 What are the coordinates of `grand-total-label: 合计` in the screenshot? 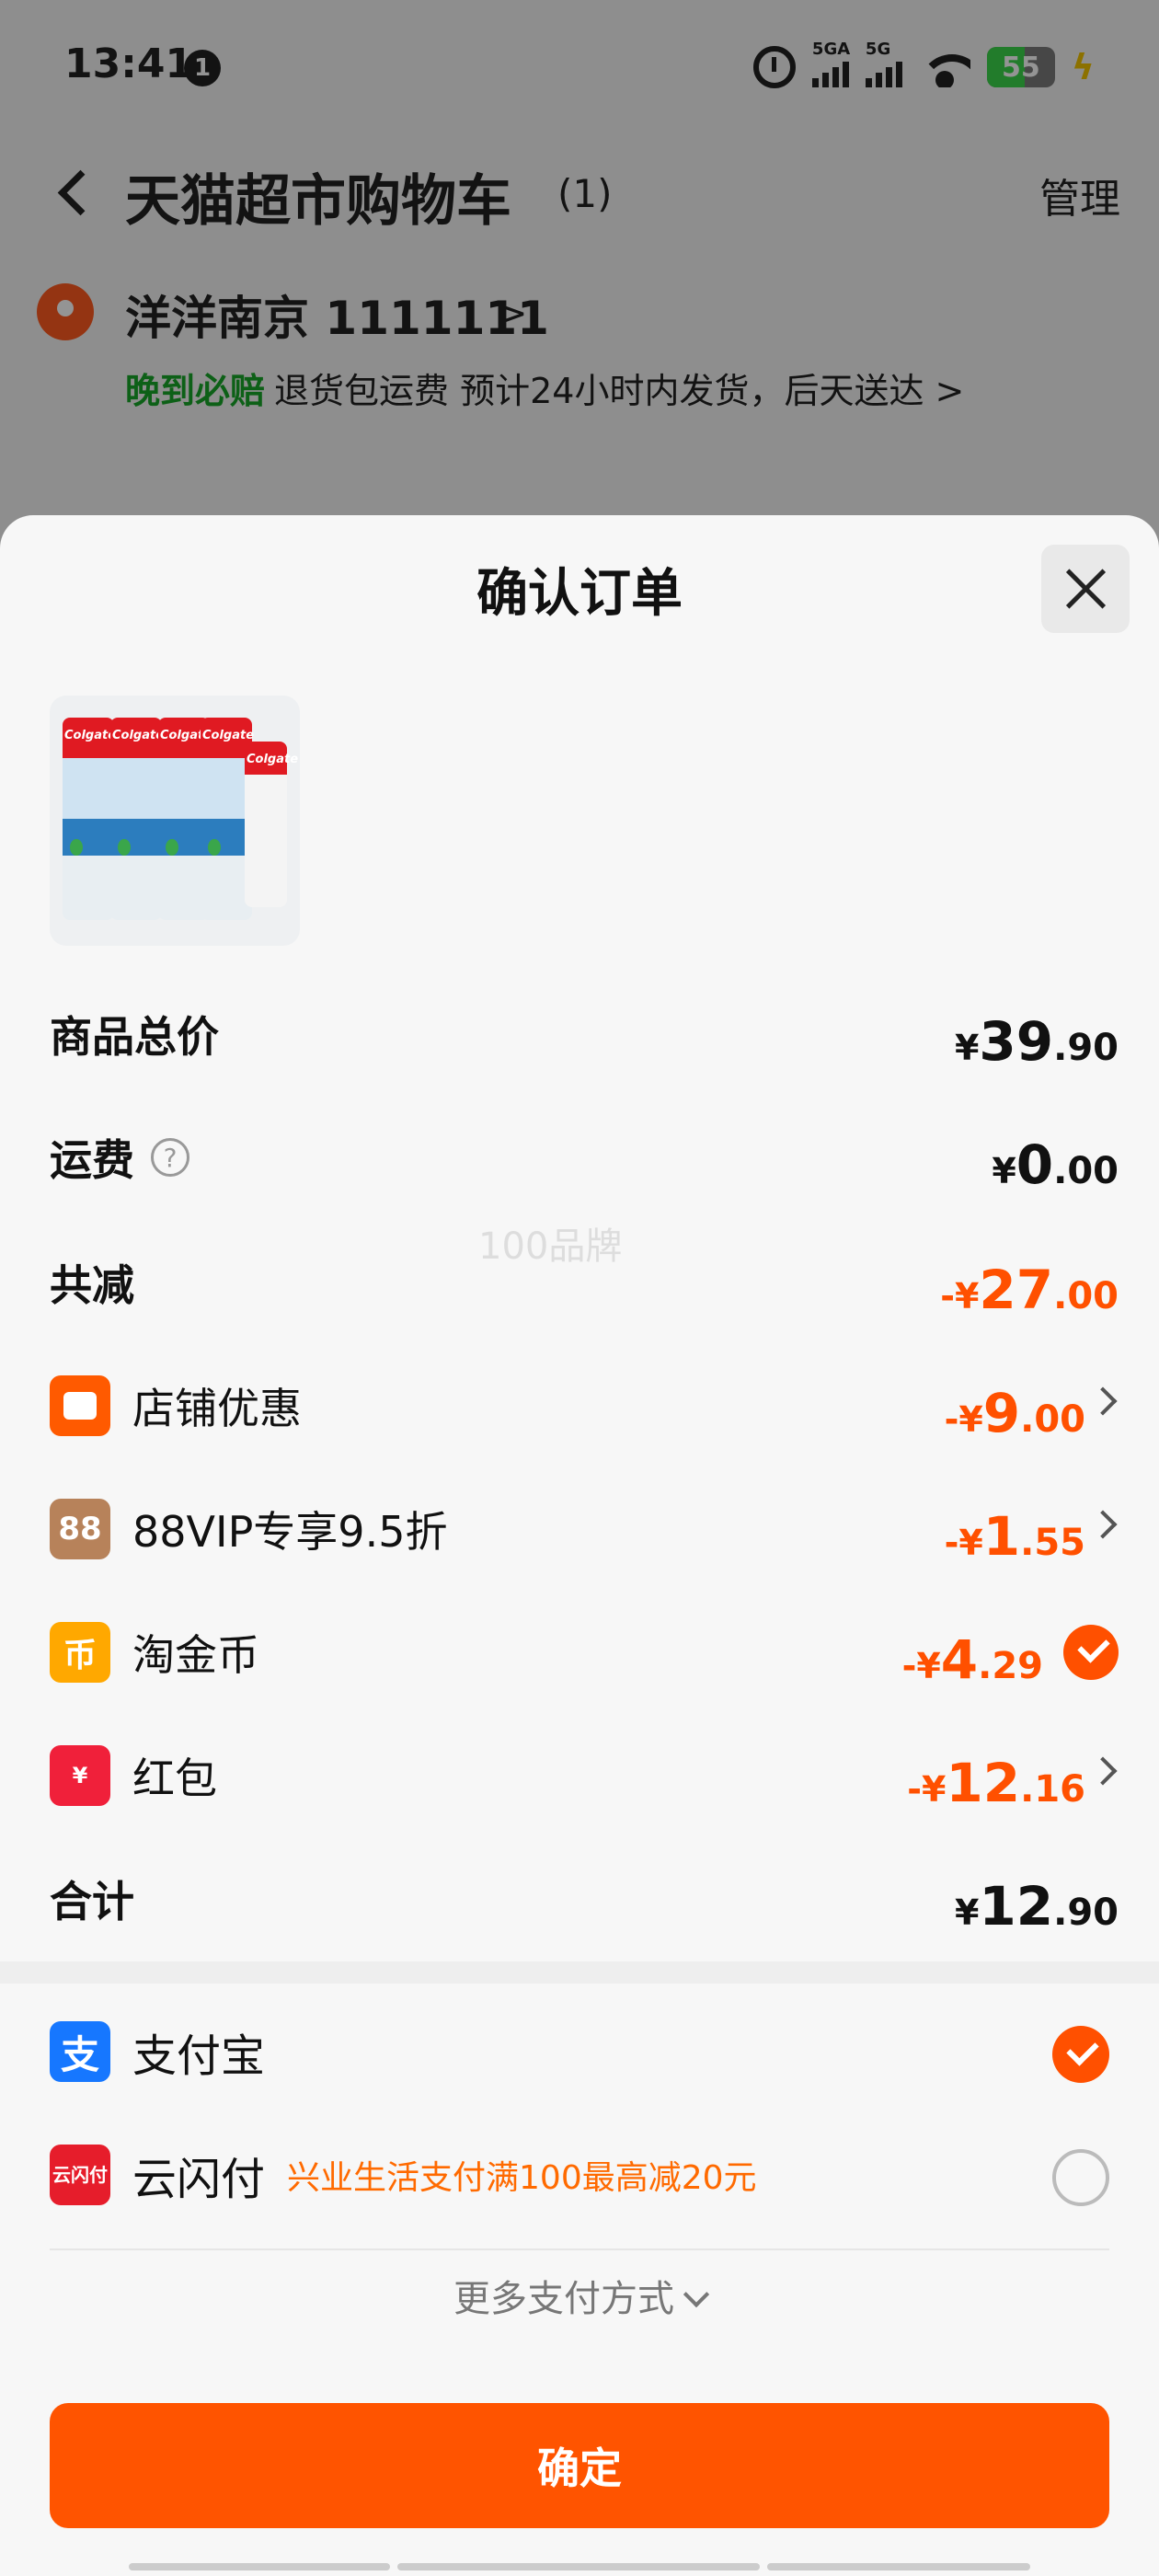 It's located at (92, 1901).